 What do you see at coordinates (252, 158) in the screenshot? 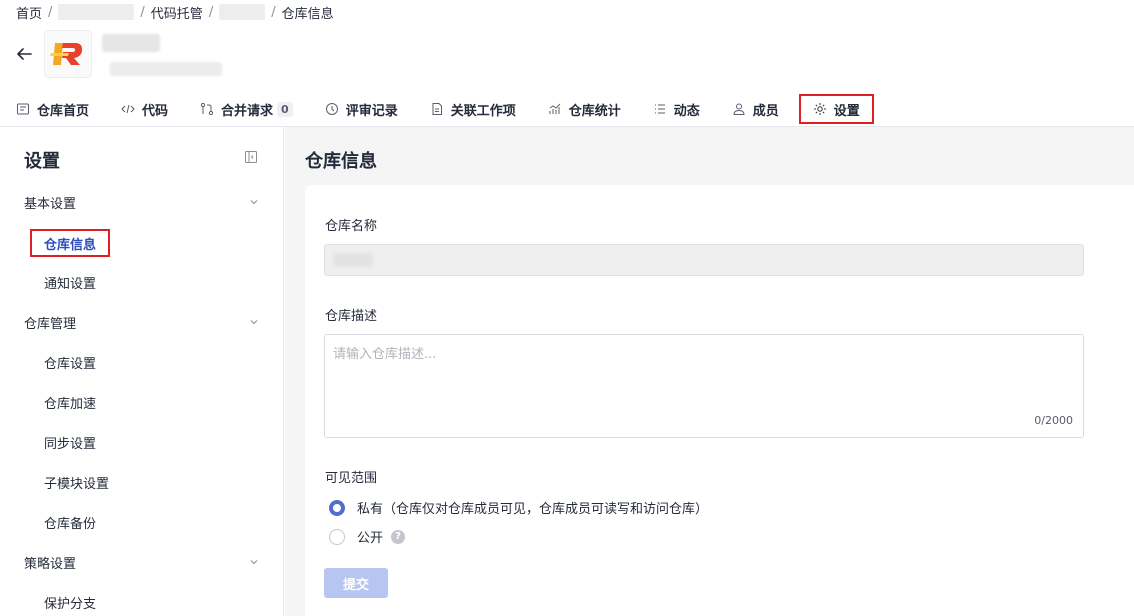
I see `sidebar-collapse-icon` at bounding box center [252, 158].